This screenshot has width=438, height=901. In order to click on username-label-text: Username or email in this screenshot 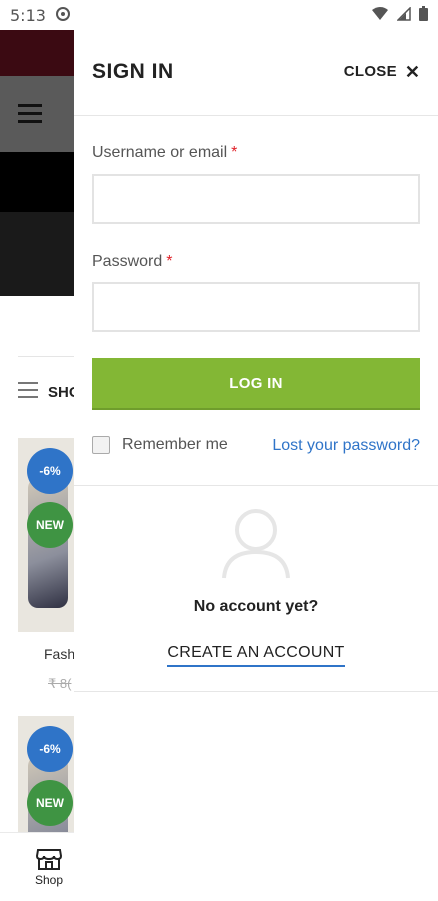, I will do `click(160, 152)`.